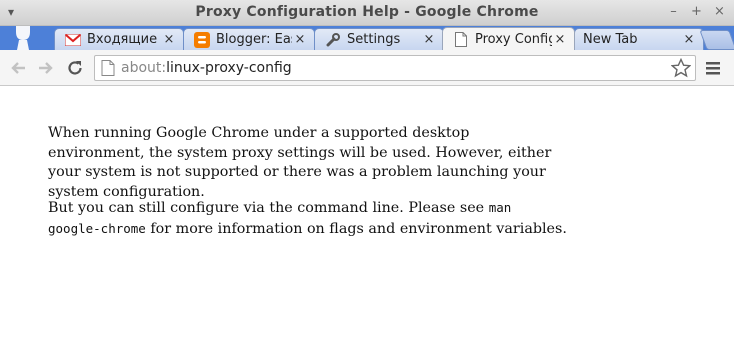 The height and width of the screenshot is (356, 734). I want to click on address-bar: about:linux-proxy-config, so click(395, 68).